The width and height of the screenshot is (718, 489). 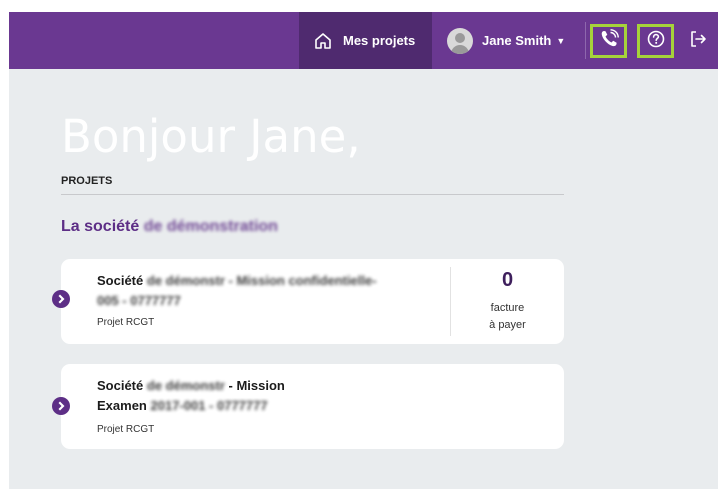 What do you see at coordinates (211, 136) in the screenshot?
I see `greeting-heading: Bonjour Jane,` at bounding box center [211, 136].